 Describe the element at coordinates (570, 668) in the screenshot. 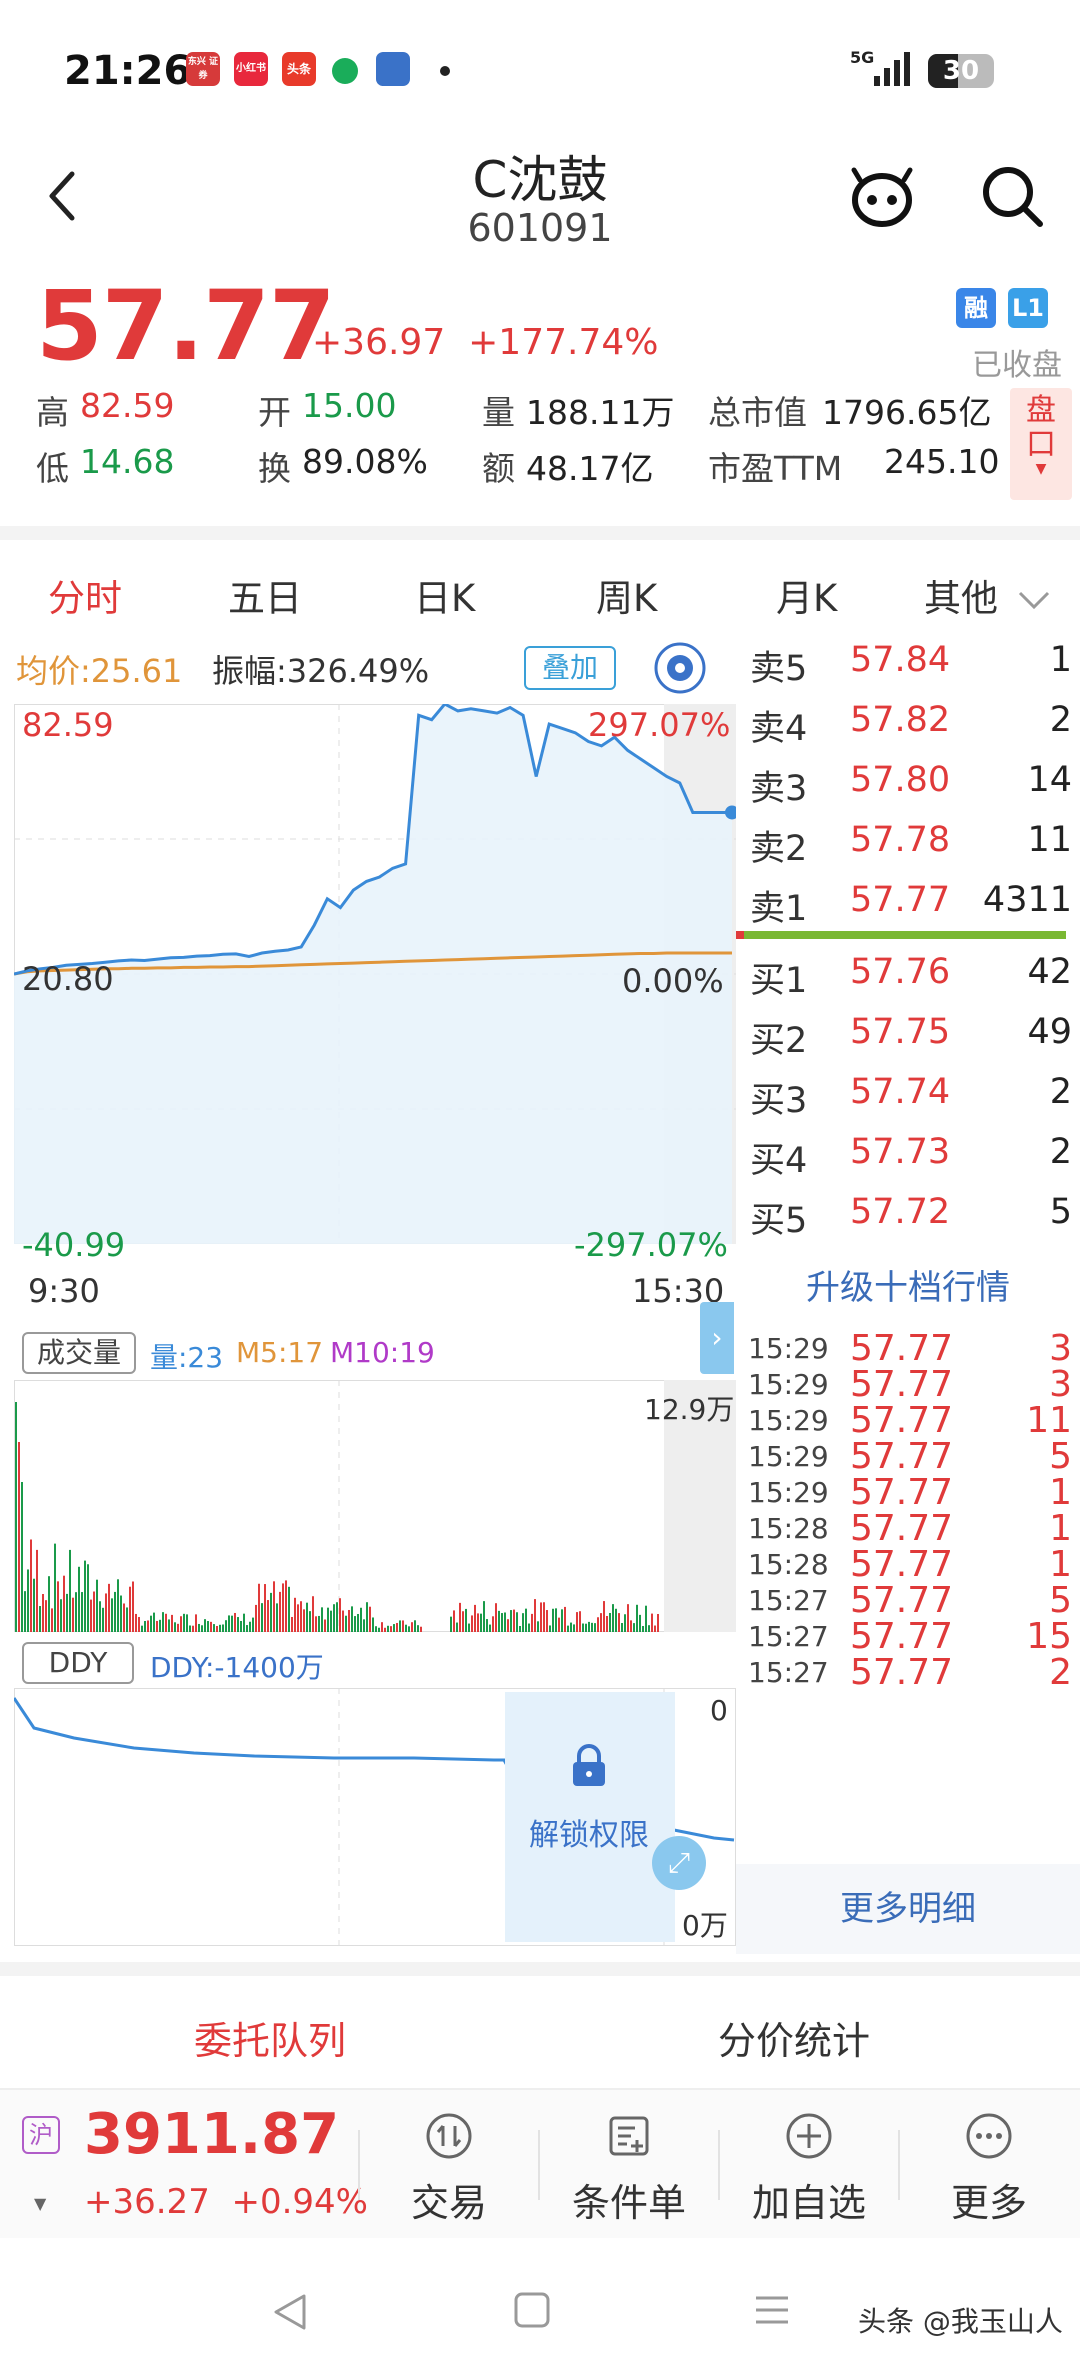

I see `overlay-button: 叠加` at that location.